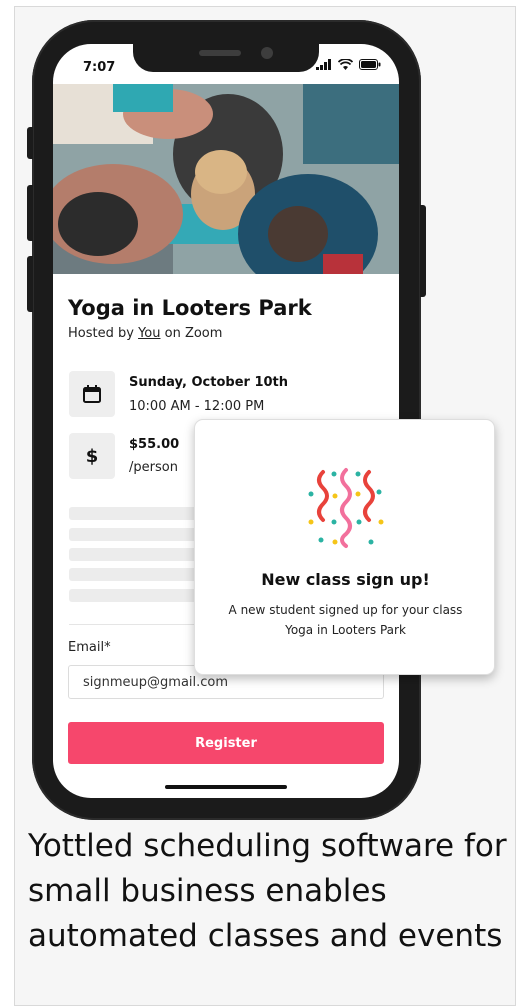 The image size is (521, 1006). What do you see at coordinates (220, 53) in the screenshot?
I see `speaker-grille` at bounding box center [220, 53].